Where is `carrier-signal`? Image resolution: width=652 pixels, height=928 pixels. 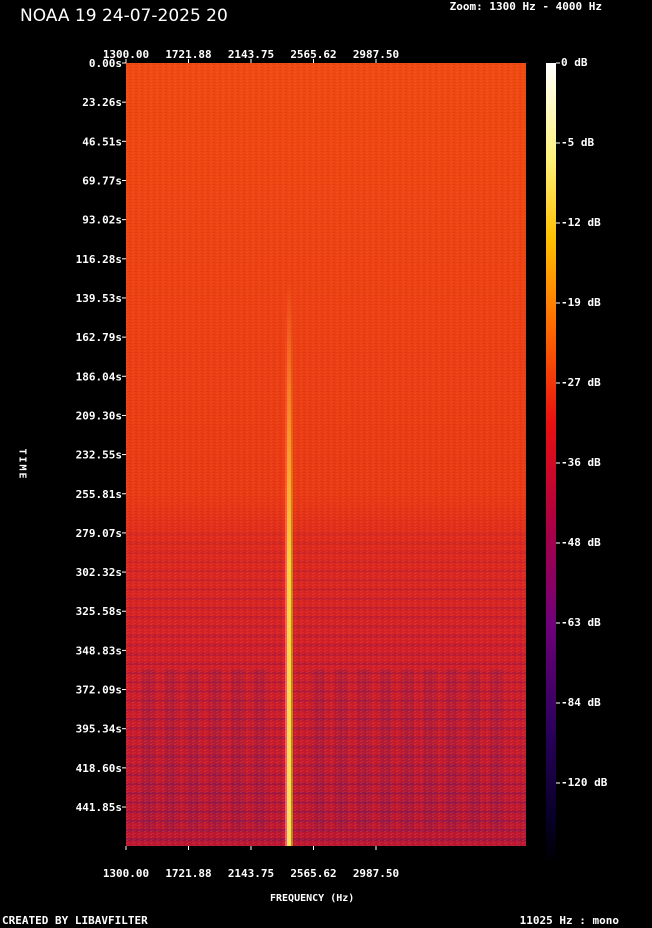
carrier-signal is located at coordinates (288, 564).